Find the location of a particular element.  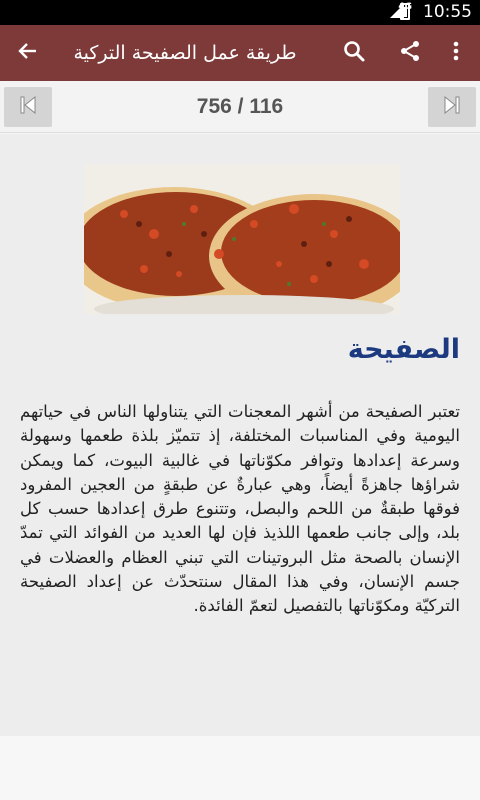

status-bar: 4G 10:55 is located at coordinates (240, 12).